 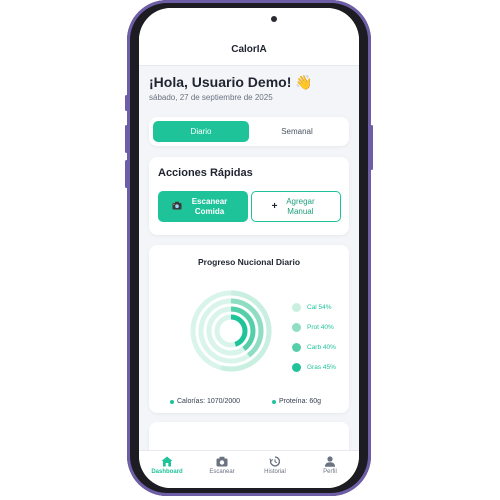 What do you see at coordinates (209, 206) in the screenshot?
I see `scan-food-label: Escanear Comida` at bounding box center [209, 206].